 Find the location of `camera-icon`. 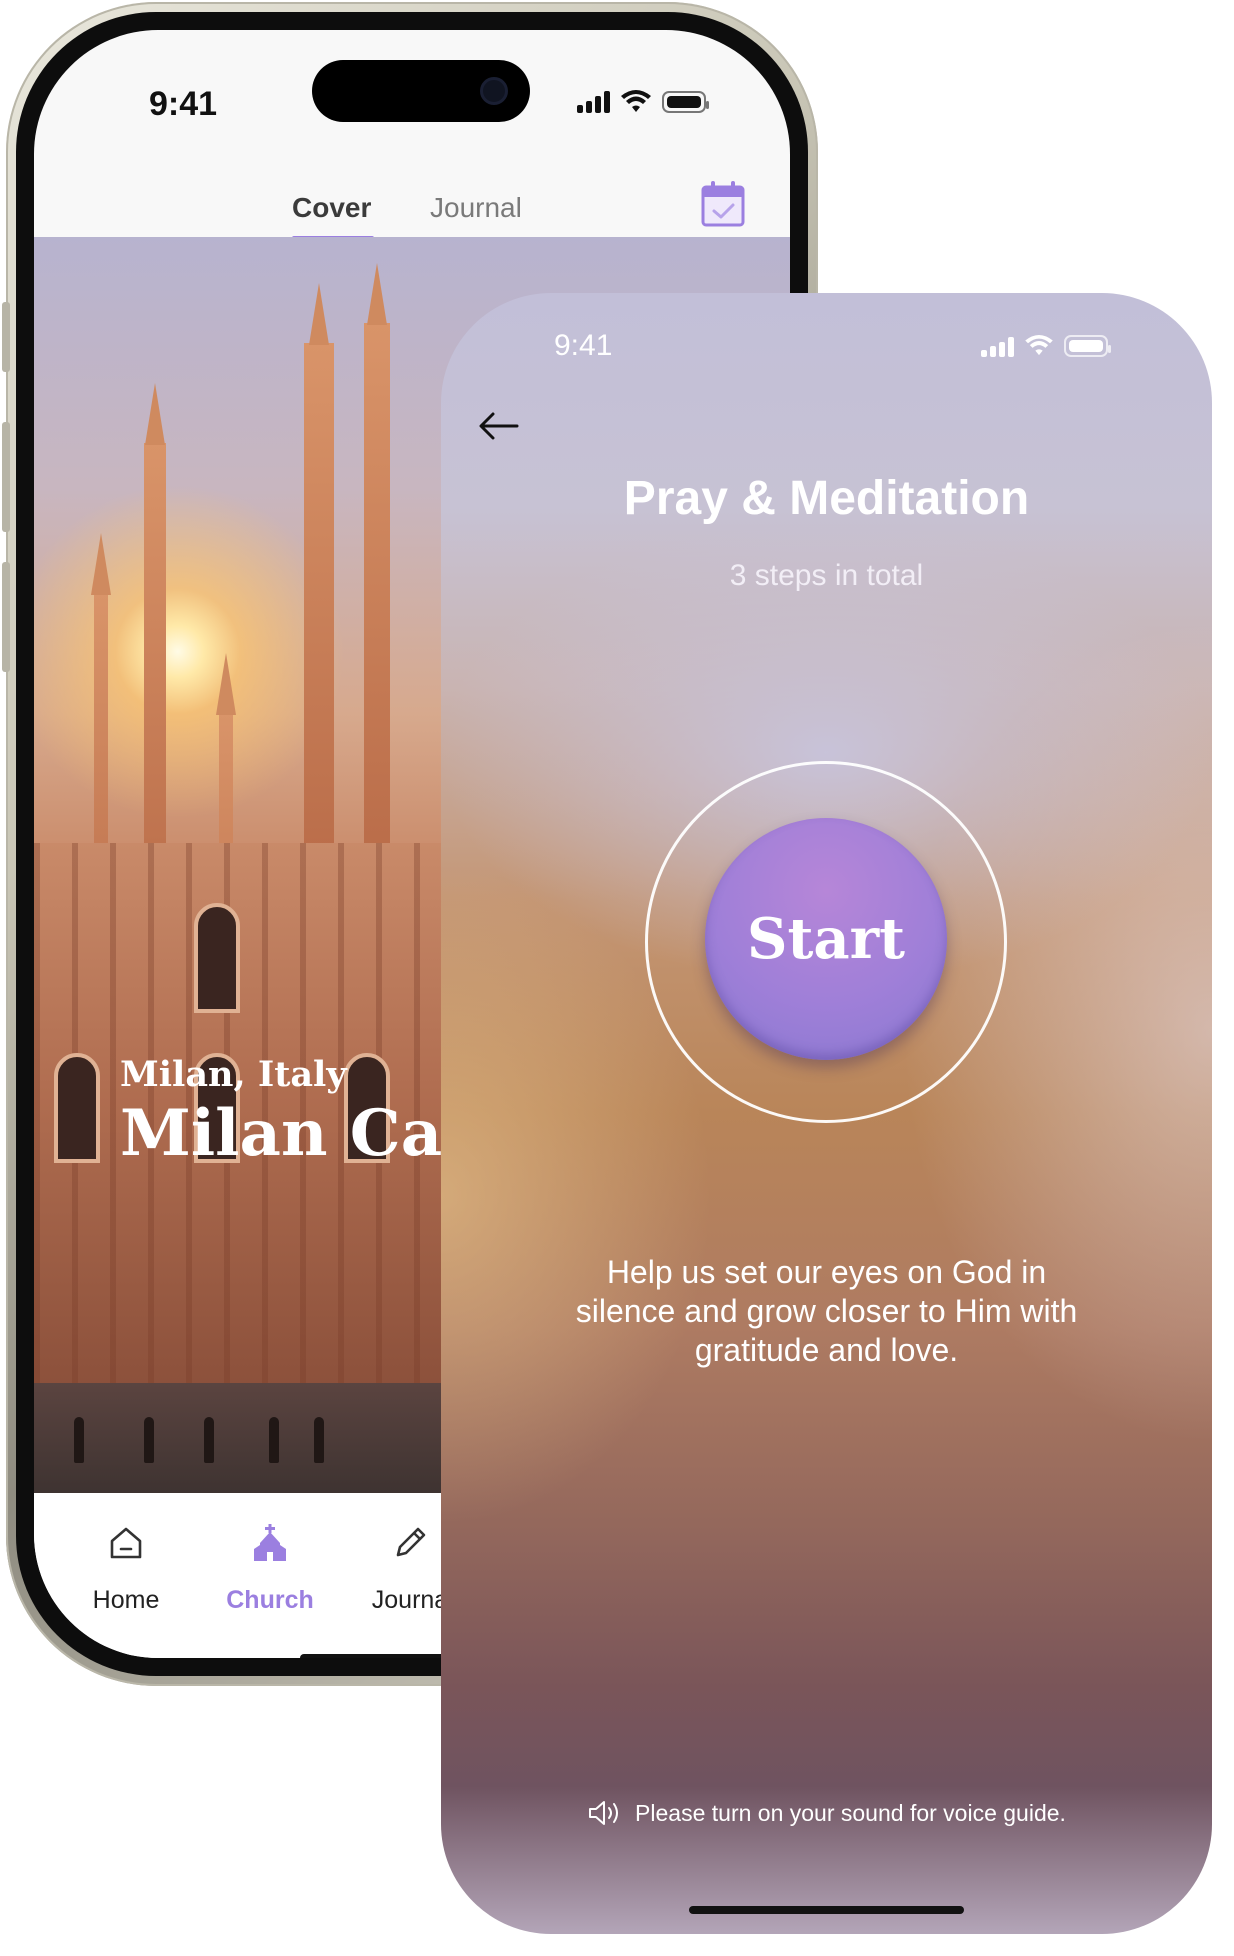

camera-icon is located at coordinates (494, 91).